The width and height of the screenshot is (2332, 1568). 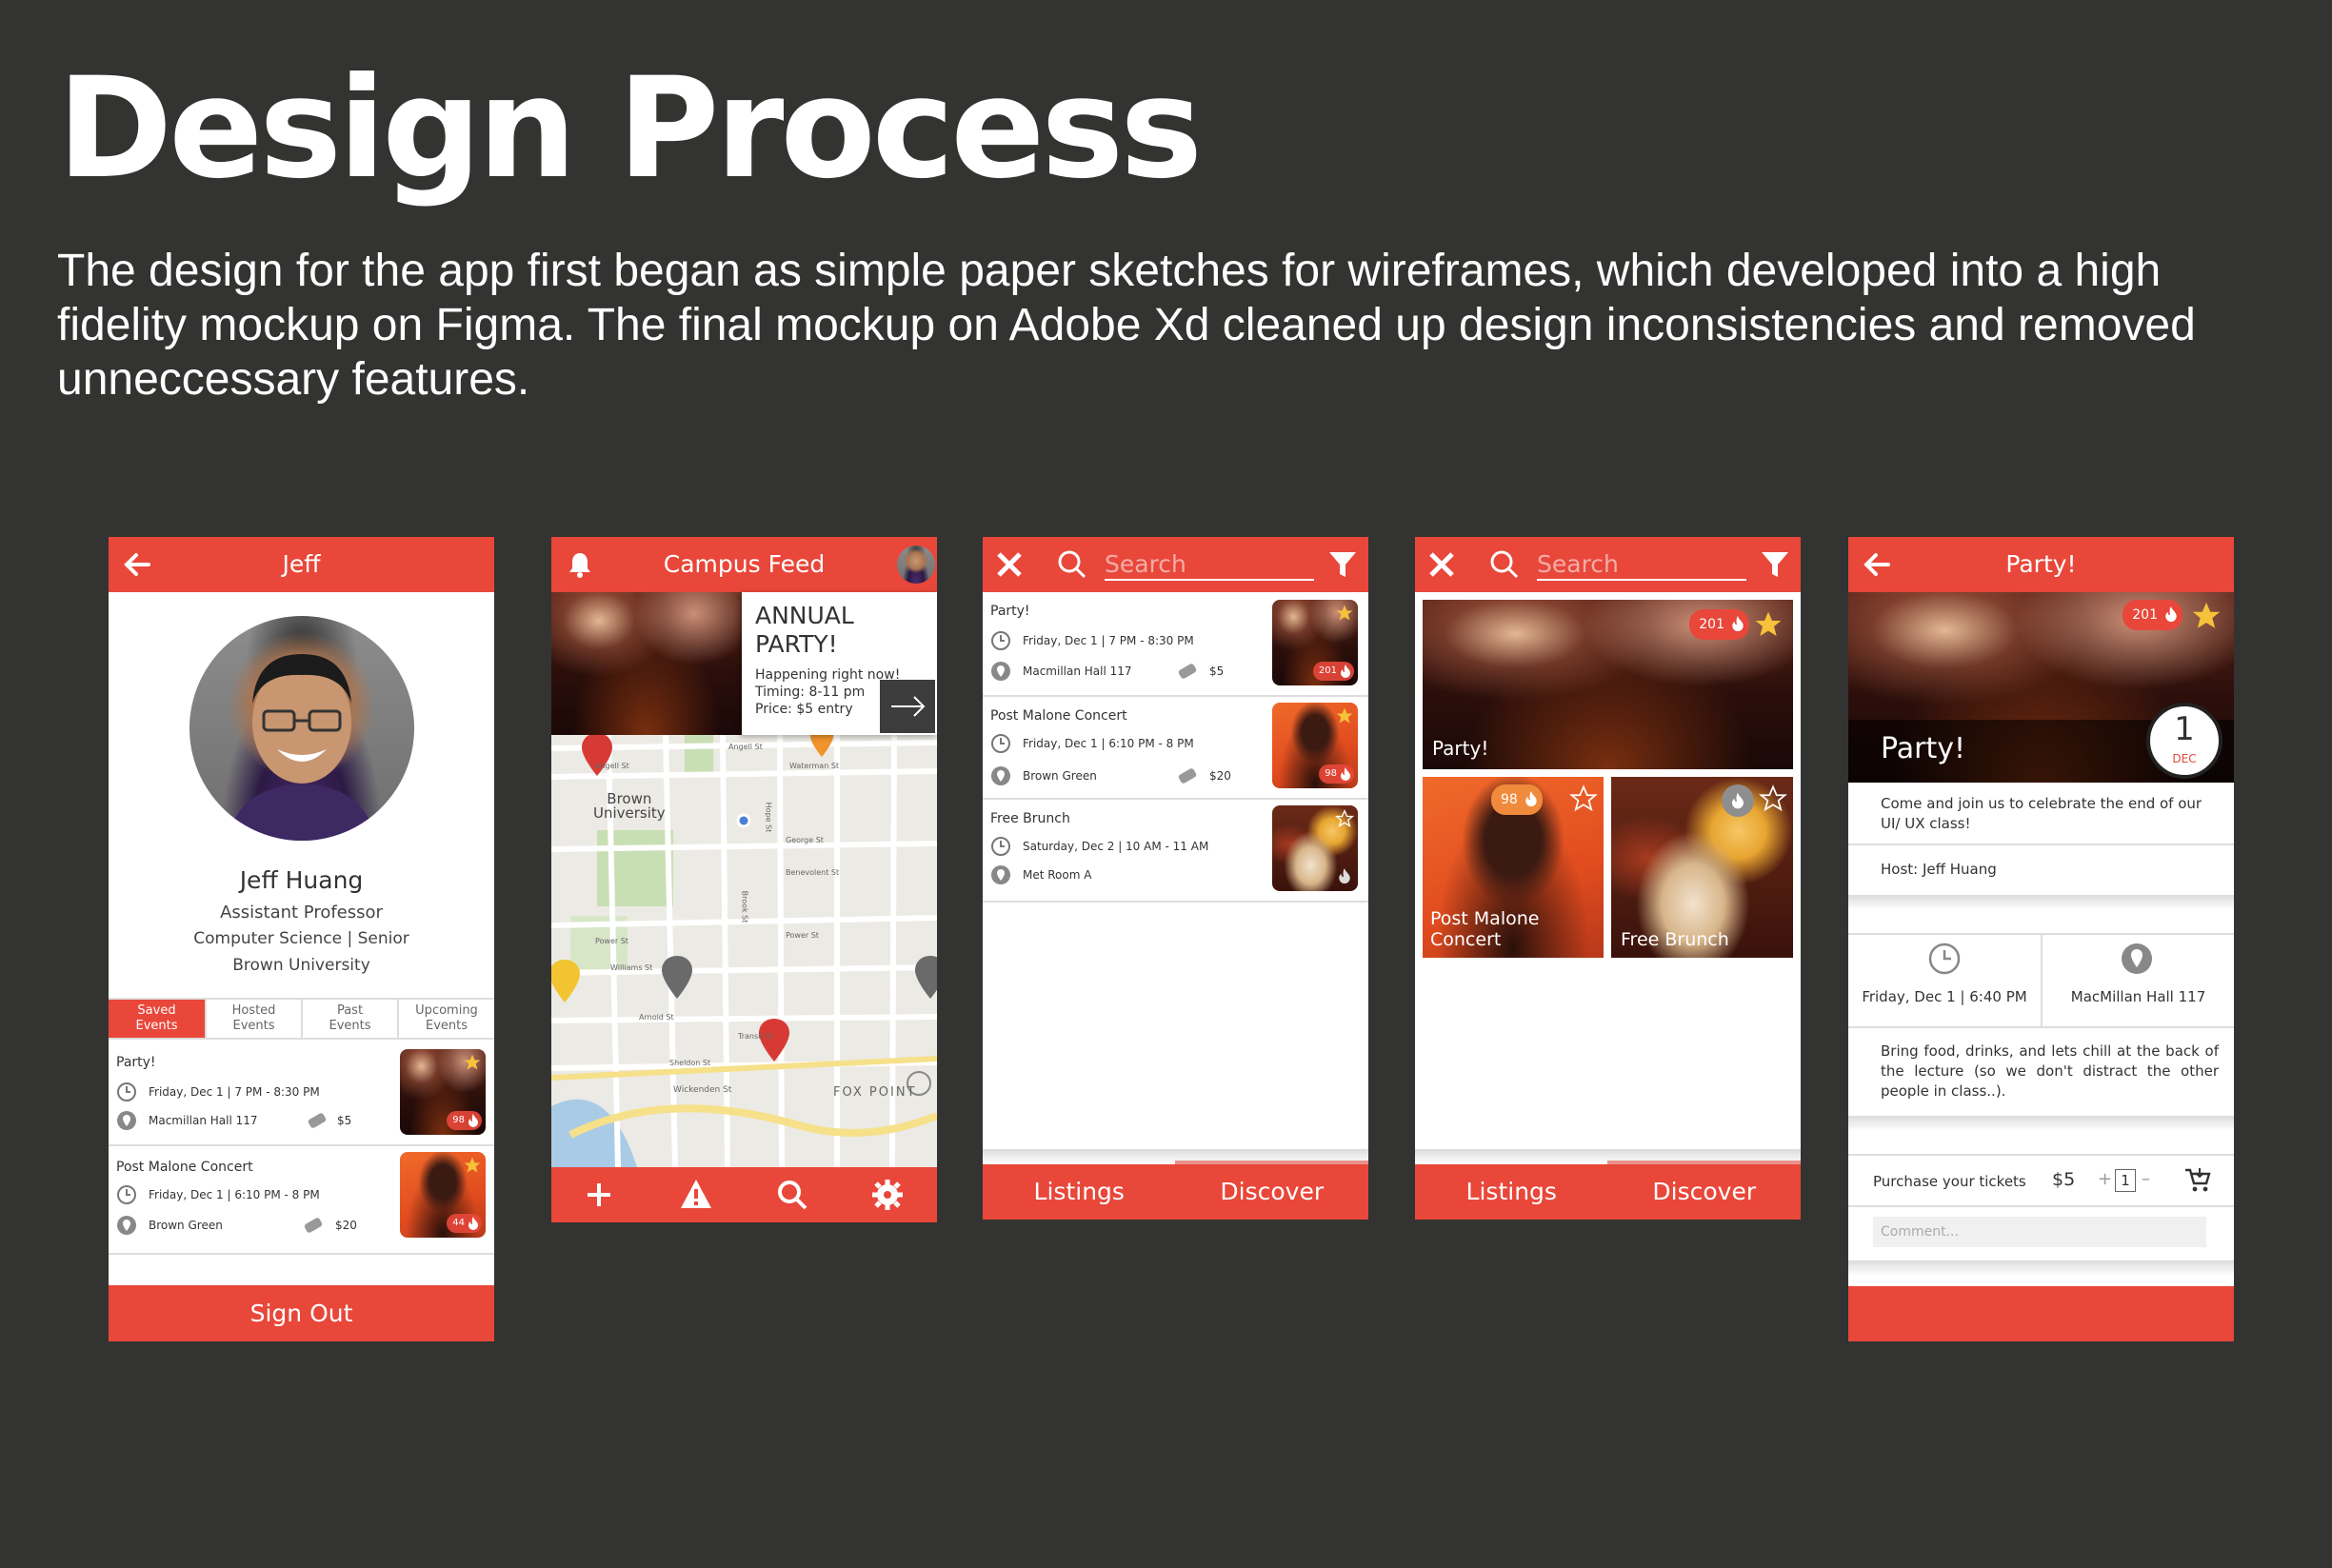 What do you see at coordinates (1944, 997) in the screenshot?
I see `event-time: Friday, Dec 1 | 6:40 PM` at bounding box center [1944, 997].